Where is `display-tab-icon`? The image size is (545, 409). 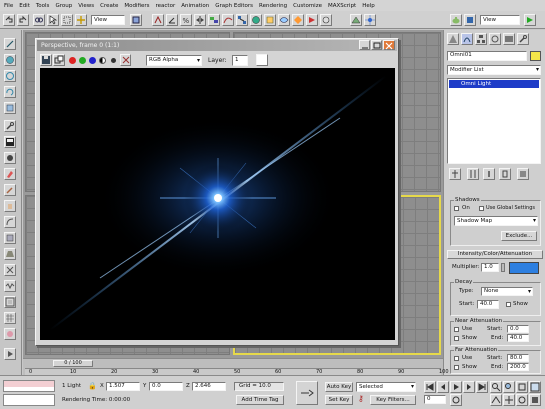 display-tab-icon is located at coordinates (509, 39).